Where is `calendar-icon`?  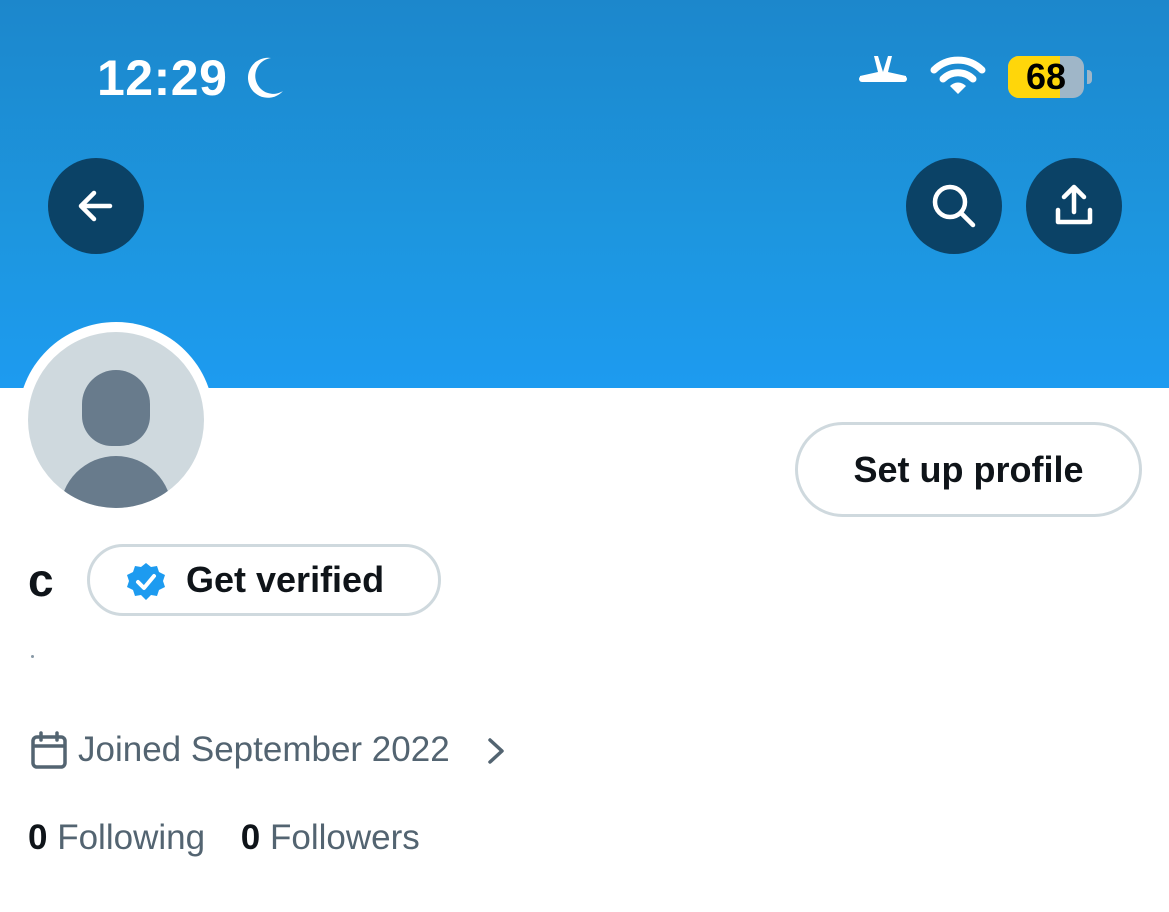
calendar-icon is located at coordinates (49, 750).